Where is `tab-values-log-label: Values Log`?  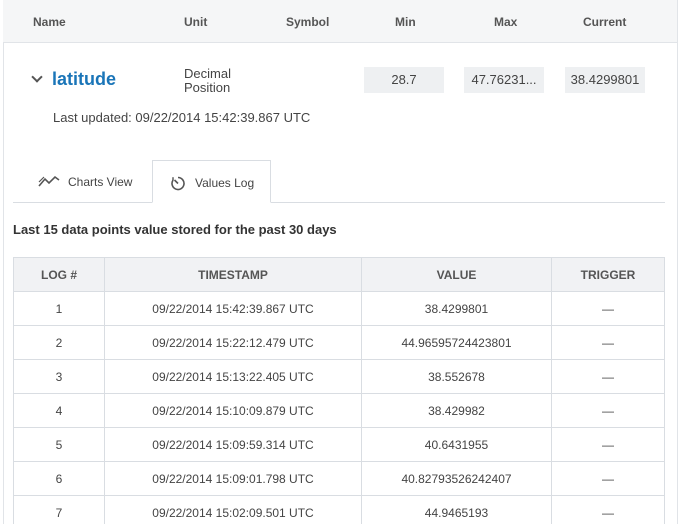
tab-values-log-label: Values Log is located at coordinates (225, 183).